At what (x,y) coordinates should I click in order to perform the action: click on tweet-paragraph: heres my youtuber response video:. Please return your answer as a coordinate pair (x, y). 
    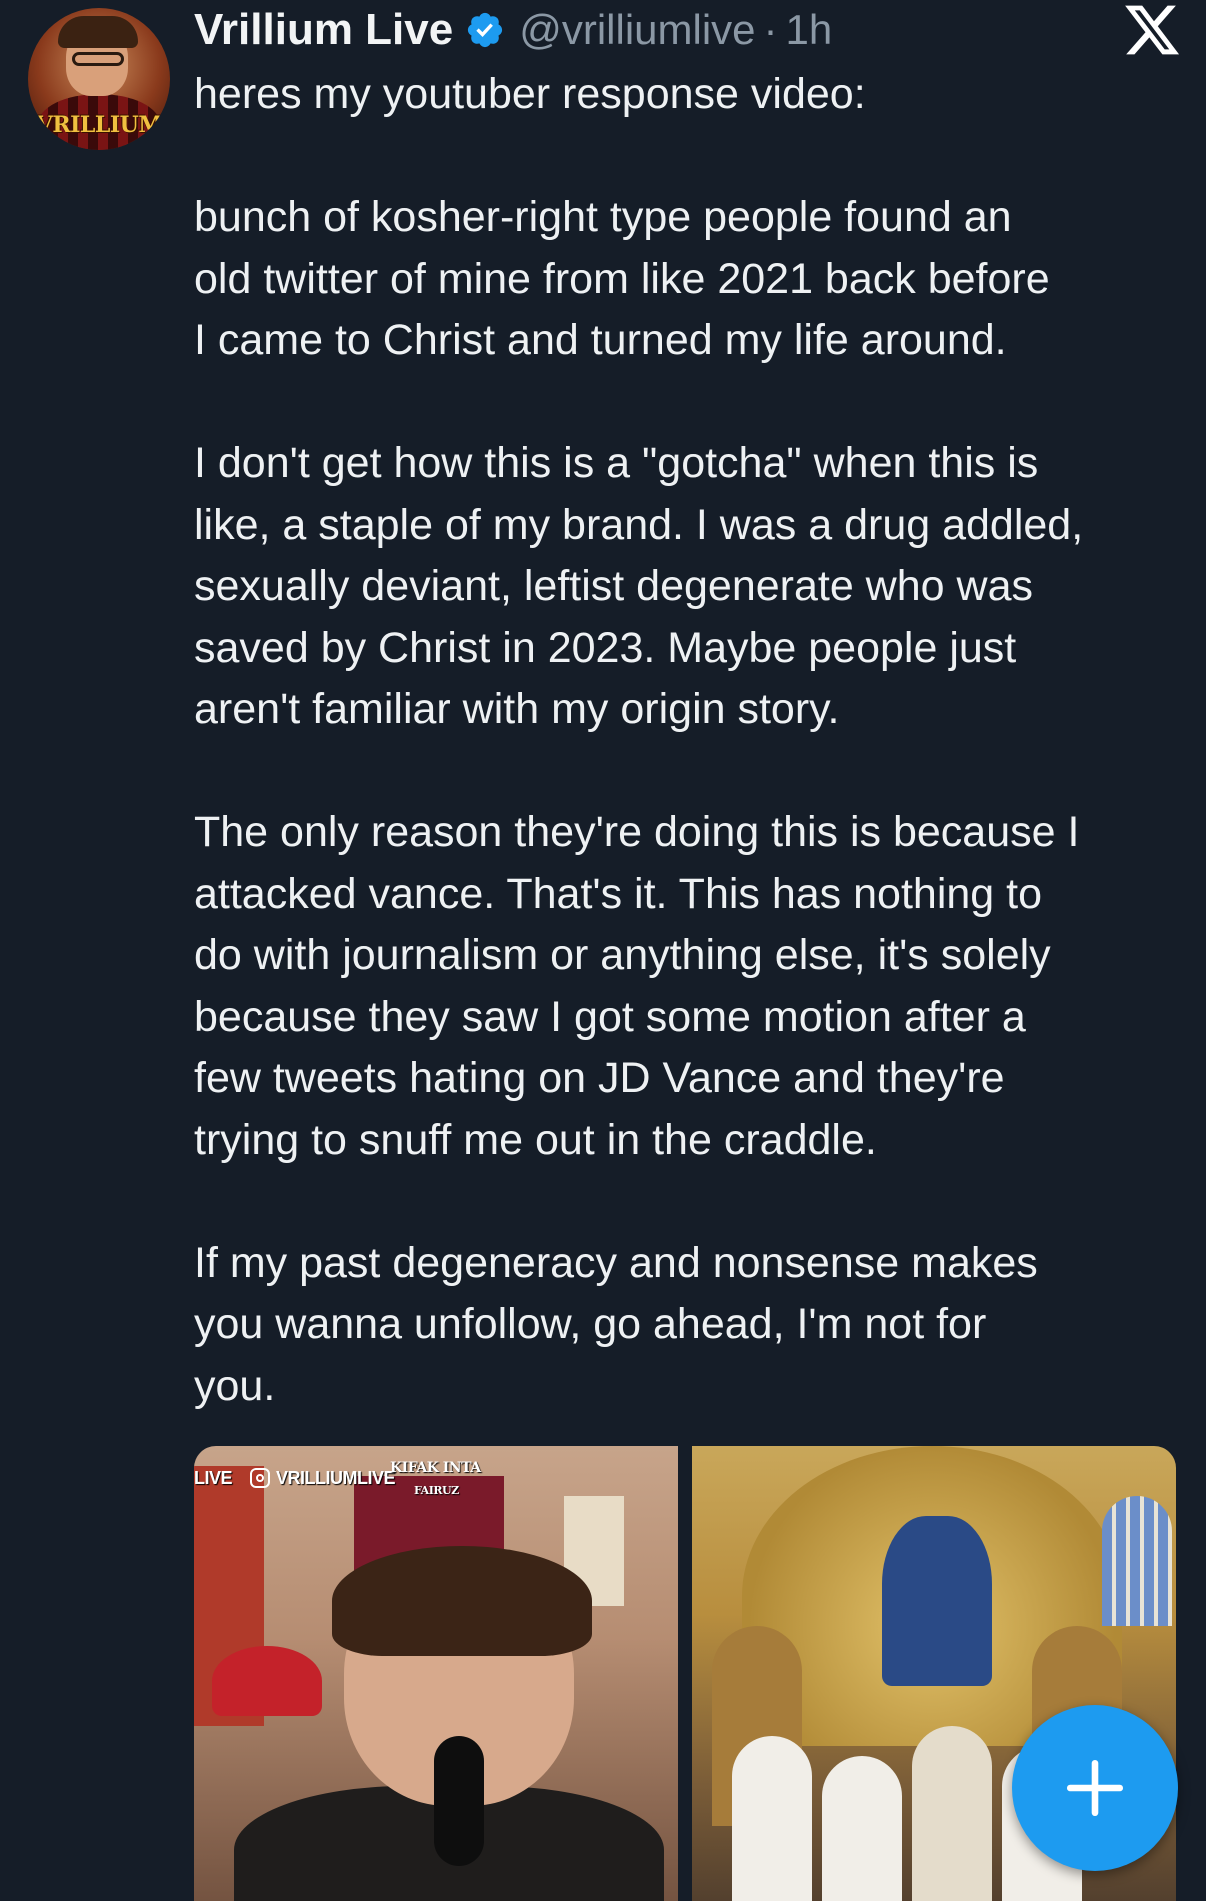
    Looking at the image, I should click on (530, 94).